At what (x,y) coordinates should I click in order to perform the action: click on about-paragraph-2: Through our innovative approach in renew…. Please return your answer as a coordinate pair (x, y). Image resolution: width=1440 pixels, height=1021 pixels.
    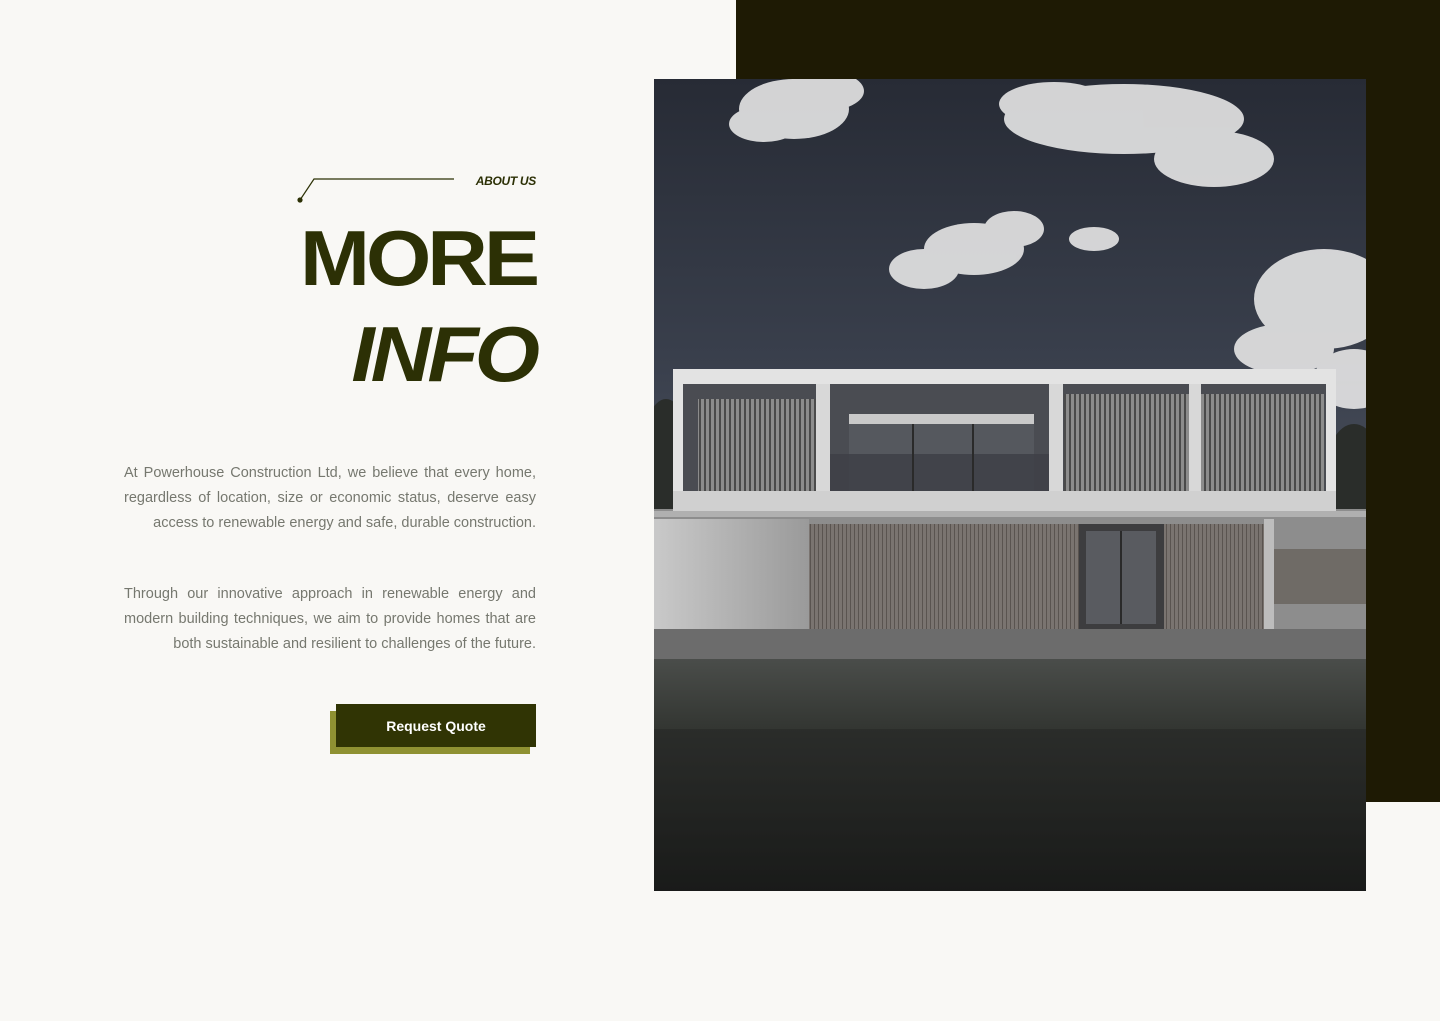
    Looking at the image, I should click on (330, 618).